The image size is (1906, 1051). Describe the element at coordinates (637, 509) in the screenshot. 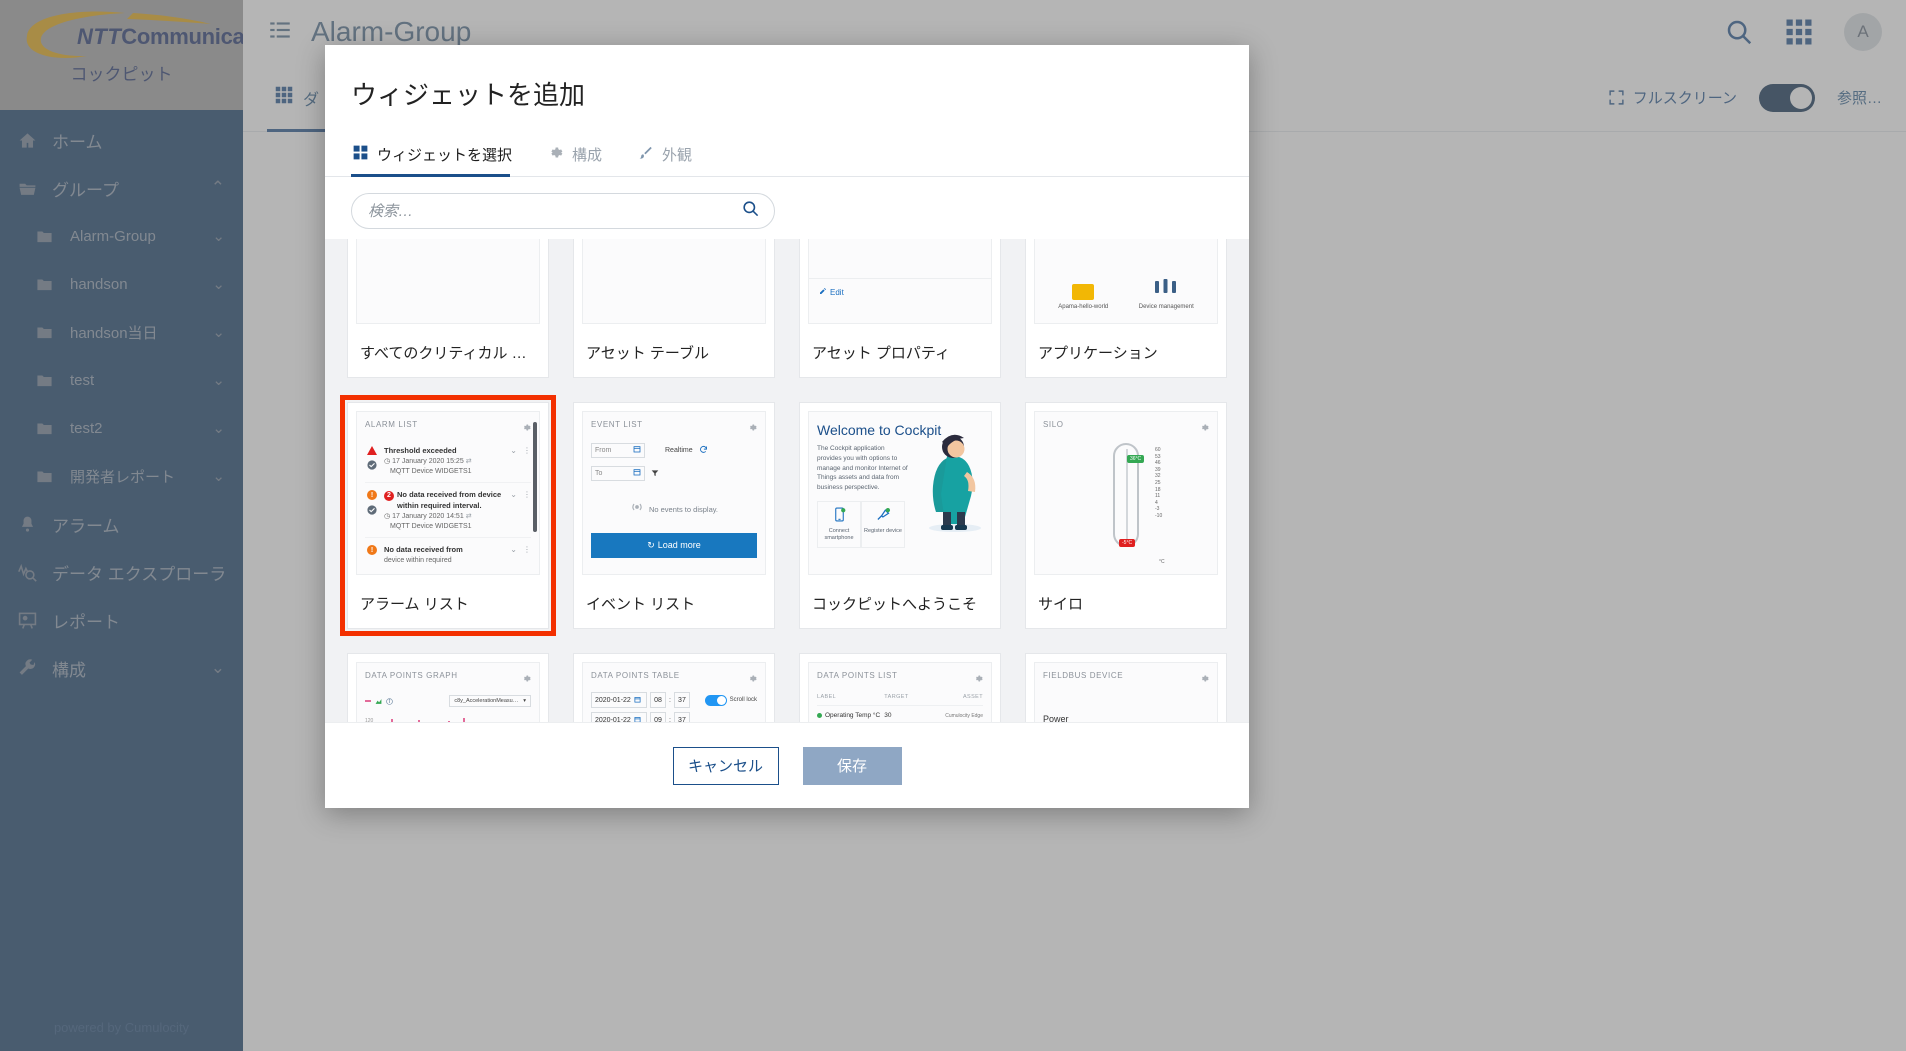

I see `broadcast-icon` at that location.